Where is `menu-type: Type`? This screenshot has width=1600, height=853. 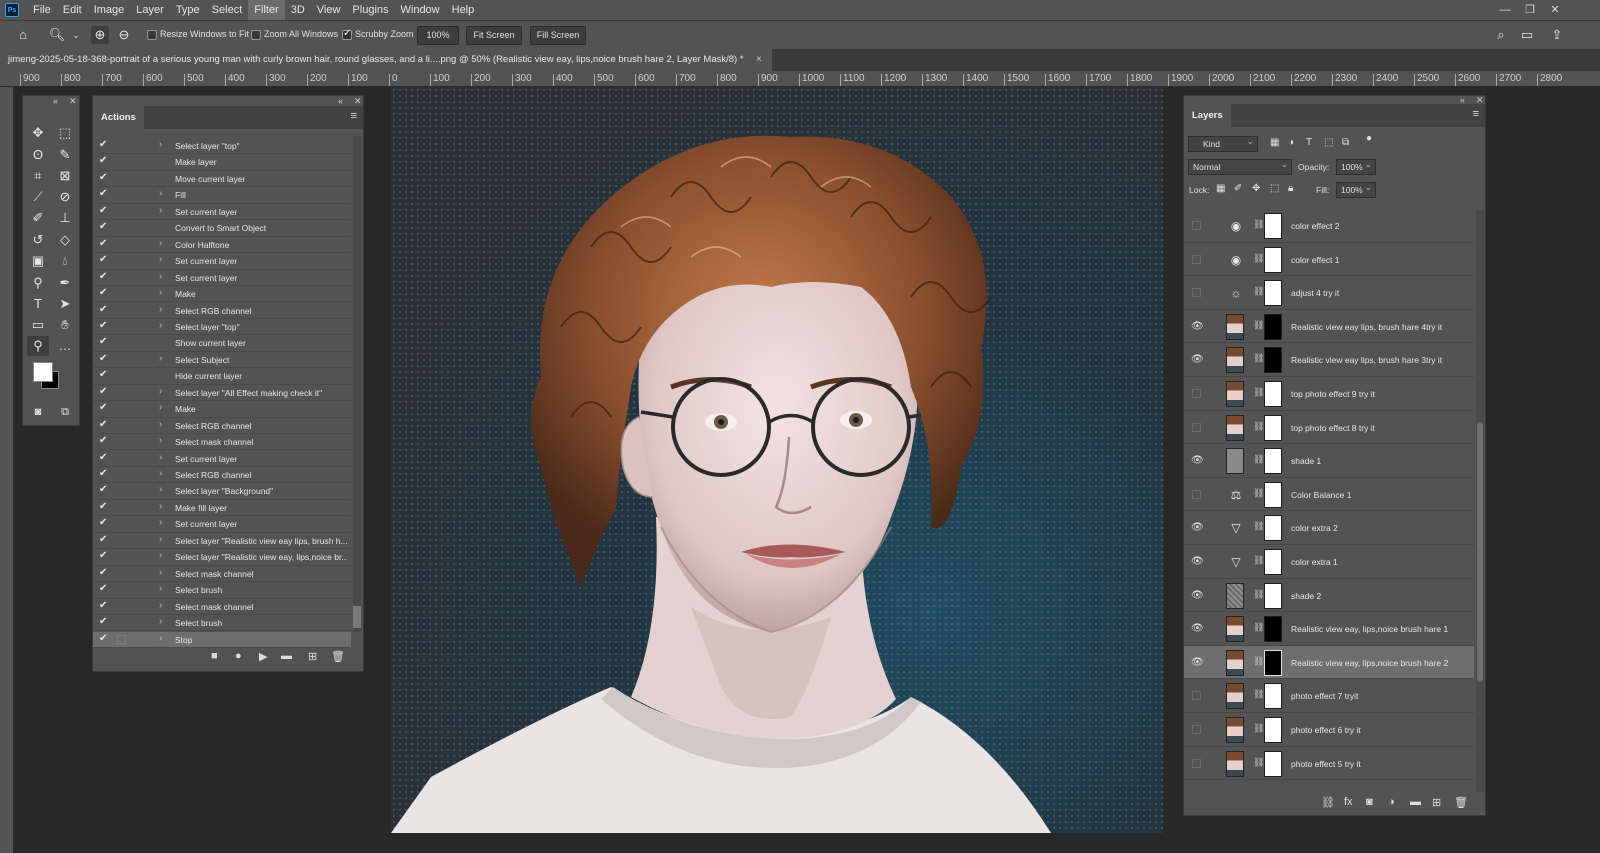
menu-type: Type is located at coordinates (188, 10).